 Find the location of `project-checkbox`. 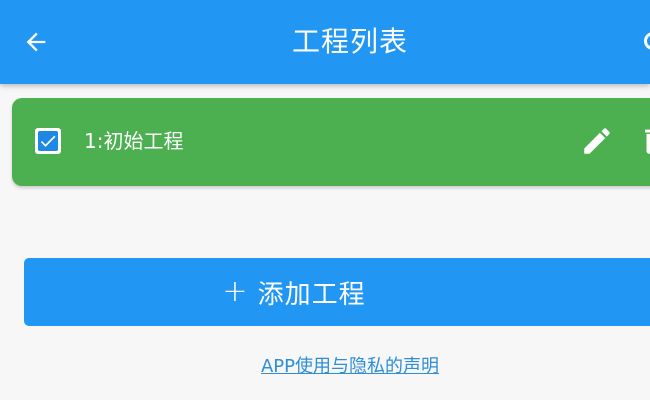

project-checkbox is located at coordinates (48, 141).